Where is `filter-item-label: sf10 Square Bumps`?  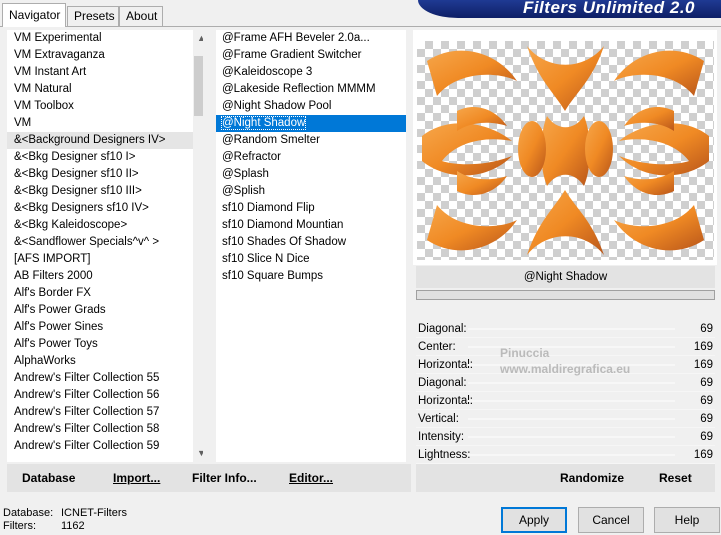 filter-item-label: sf10 Square Bumps is located at coordinates (273, 276).